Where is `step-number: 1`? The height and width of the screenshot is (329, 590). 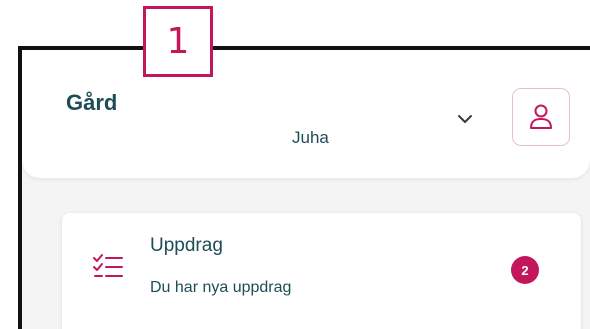 step-number: 1 is located at coordinates (178, 41).